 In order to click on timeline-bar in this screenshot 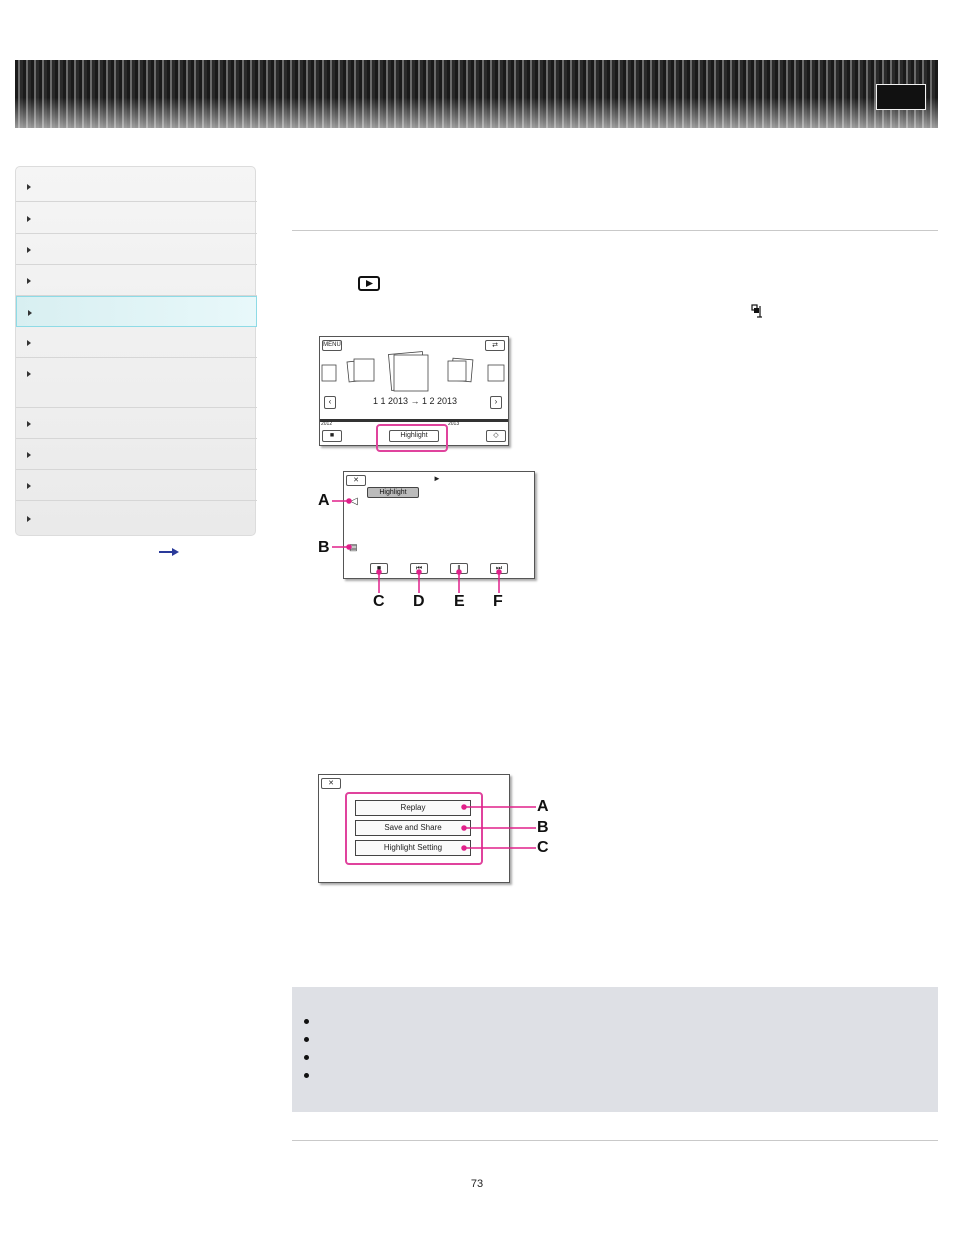, I will do `click(414, 420)`.